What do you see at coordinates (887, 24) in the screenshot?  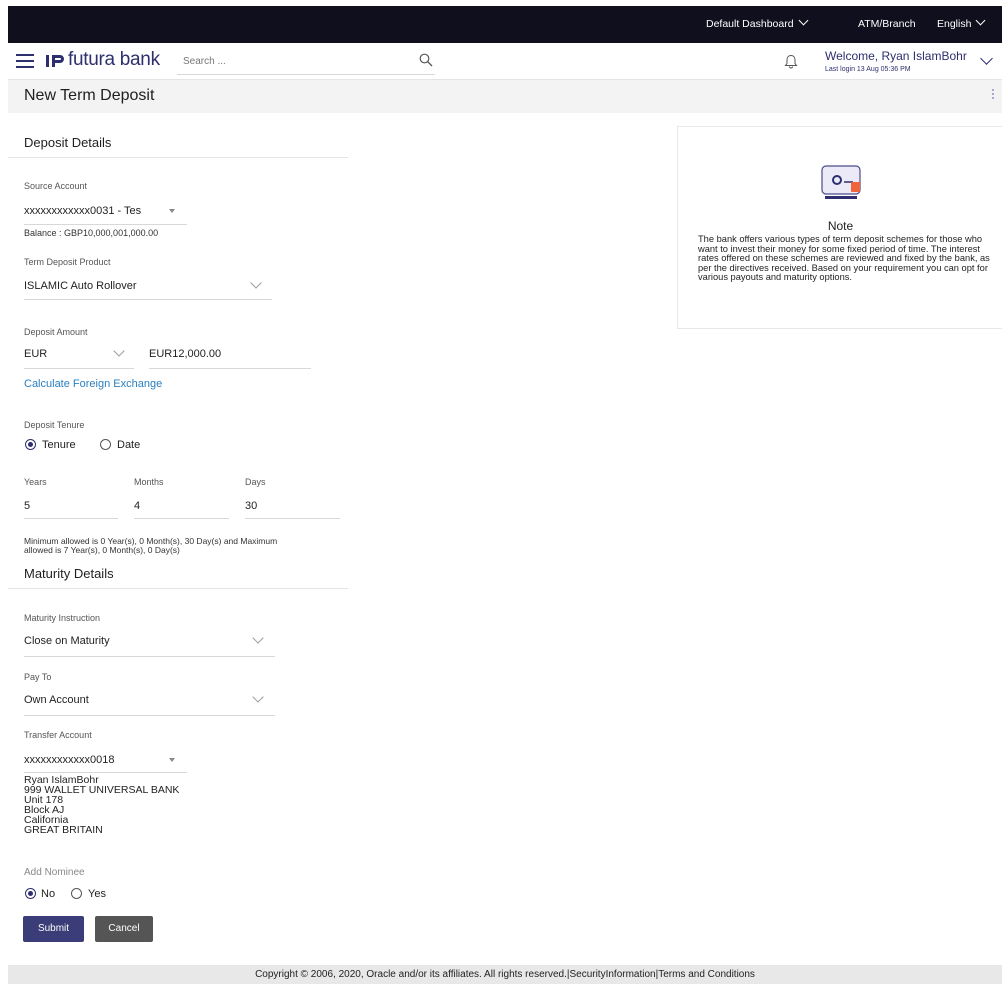 I see `atm-branch-link: ATM/Branch` at bounding box center [887, 24].